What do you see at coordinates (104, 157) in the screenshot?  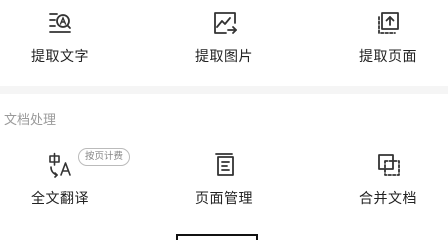 I see `per-page-billing-badge: 按页计费` at bounding box center [104, 157].